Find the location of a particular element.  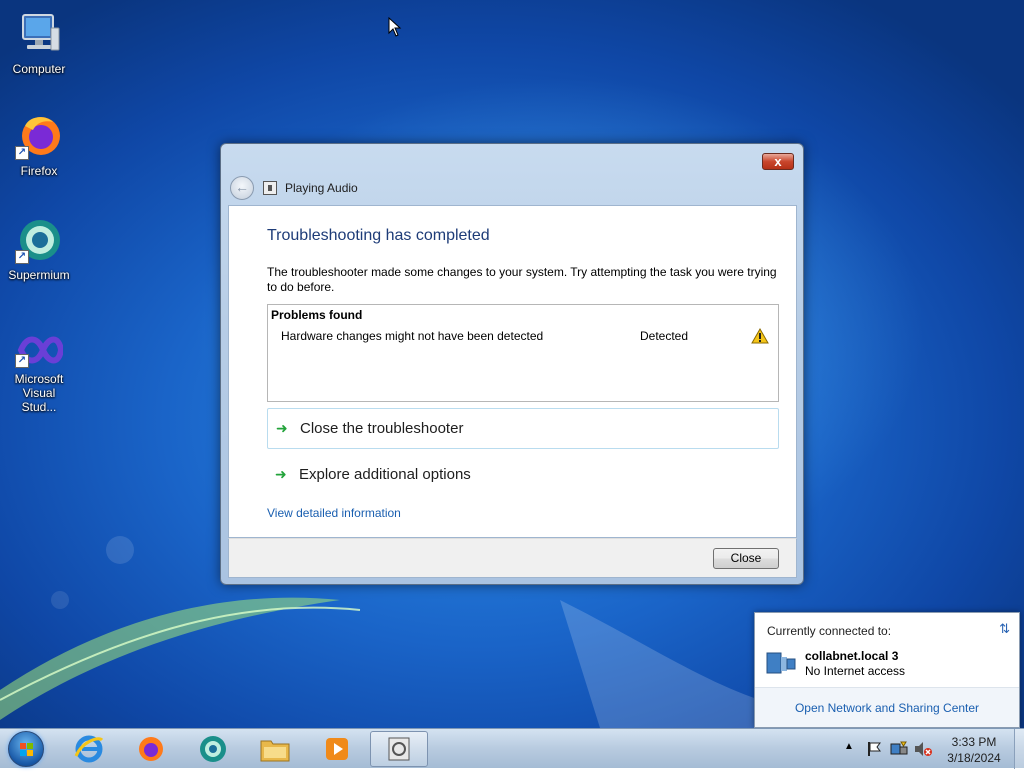

network-status: No Internet access is located at coordinates (855, 671).